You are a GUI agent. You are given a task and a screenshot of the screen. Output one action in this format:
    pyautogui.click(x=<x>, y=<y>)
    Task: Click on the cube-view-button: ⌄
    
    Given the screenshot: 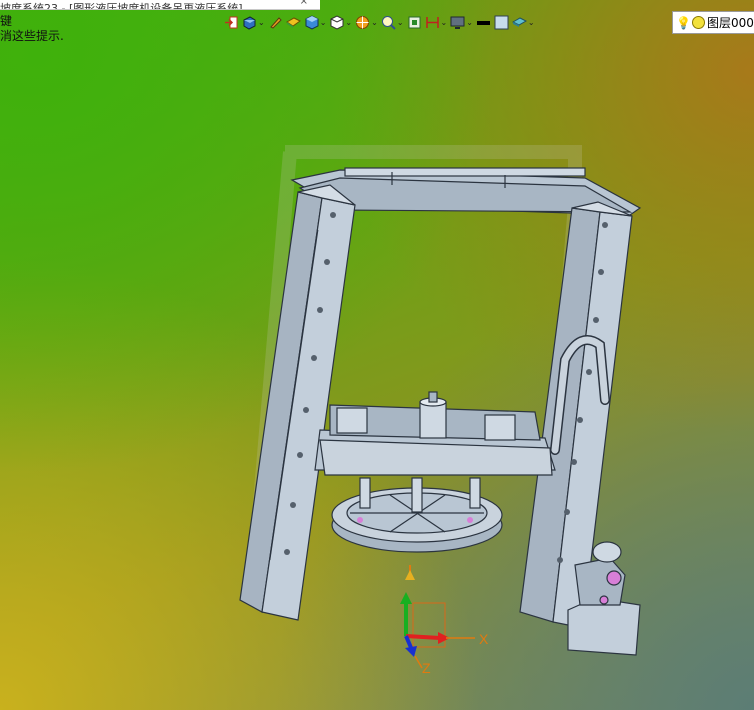 What is the action you would take?
    pyautogui.click(x=340, y=22)
    